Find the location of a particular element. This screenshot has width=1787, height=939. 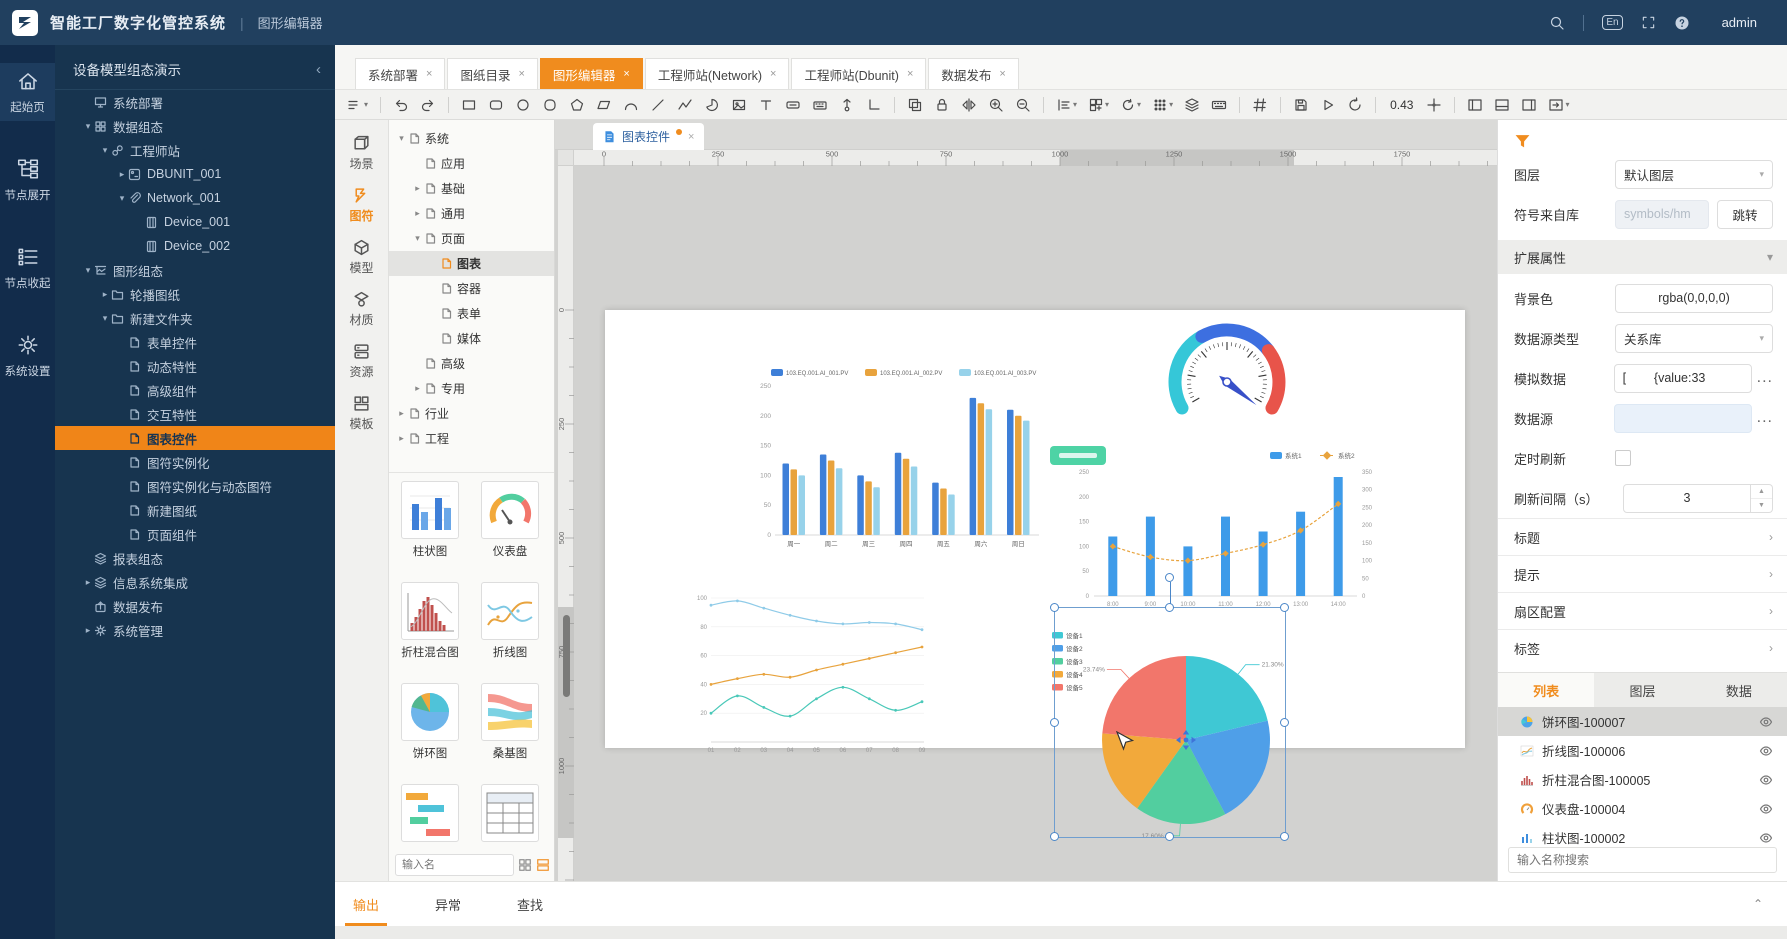

tab-图纸目录: 图纸目录 × is located at coordinates (492, 73).